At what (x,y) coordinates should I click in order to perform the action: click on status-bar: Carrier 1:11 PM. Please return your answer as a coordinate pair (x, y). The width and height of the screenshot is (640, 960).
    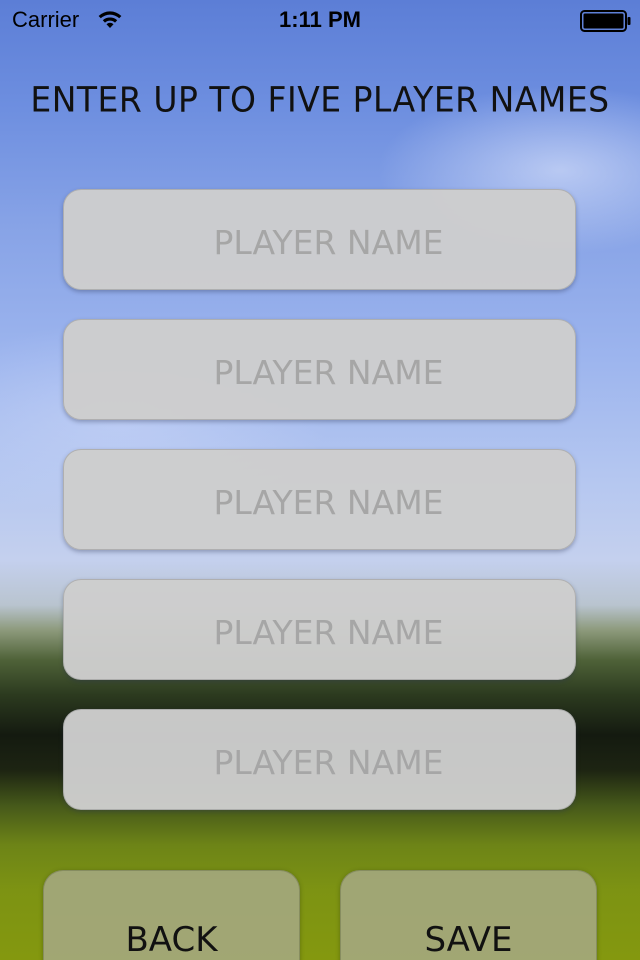
    Looking at the image, I should click on (320, 20).